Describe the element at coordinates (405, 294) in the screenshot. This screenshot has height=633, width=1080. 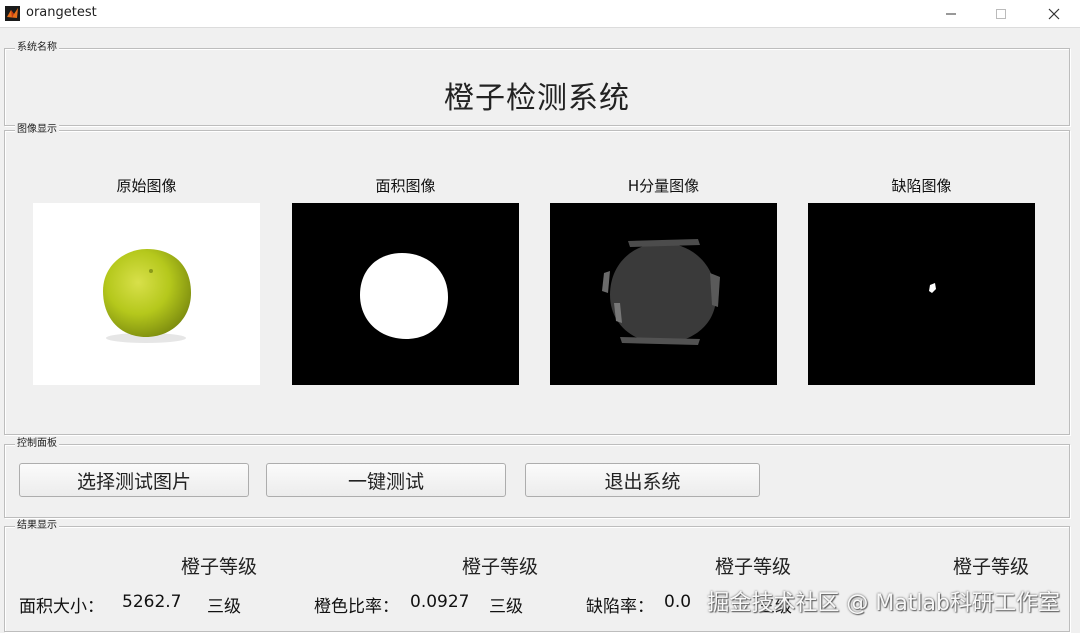
I see `area-image` at that location.